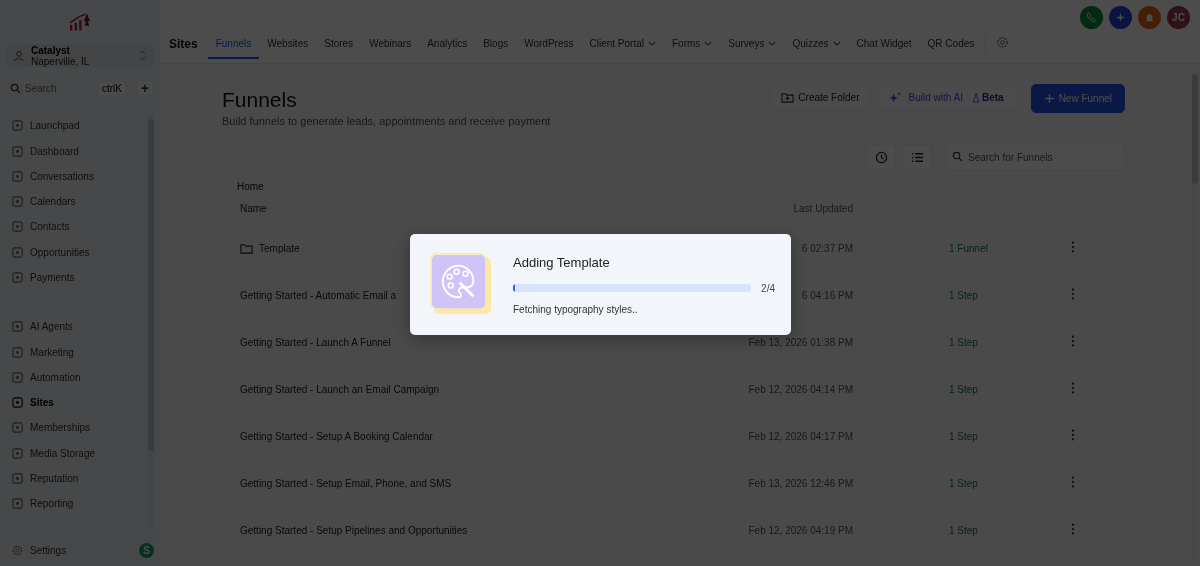 The width and height of the screenshot is (1200, 566). What do you see at coordinates (969, 248) in the screenshot?
I see `step-count: 1 Funnel` at bounding box center [969, 248].